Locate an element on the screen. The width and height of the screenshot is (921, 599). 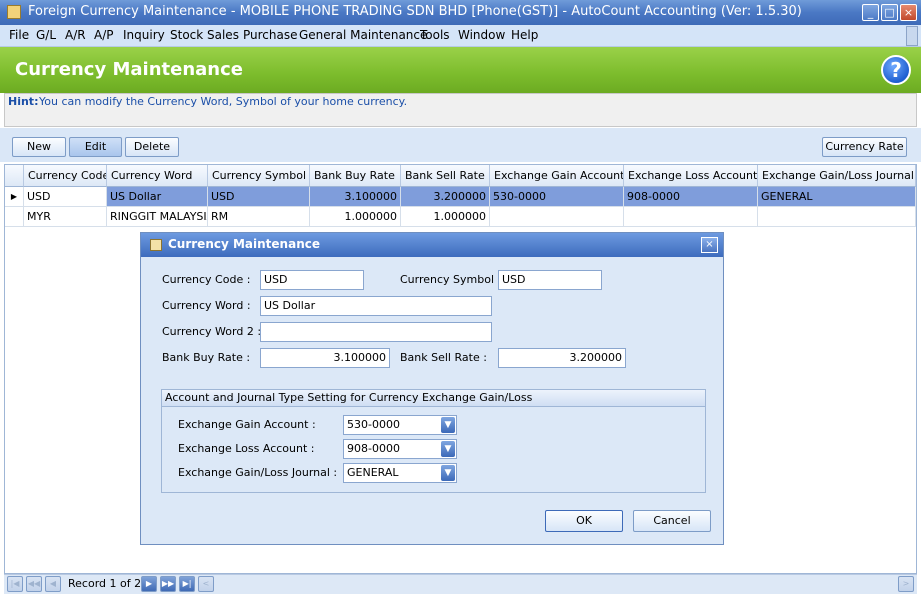
column-header: Exchange Loss Account is located at coordinates (691, 176).